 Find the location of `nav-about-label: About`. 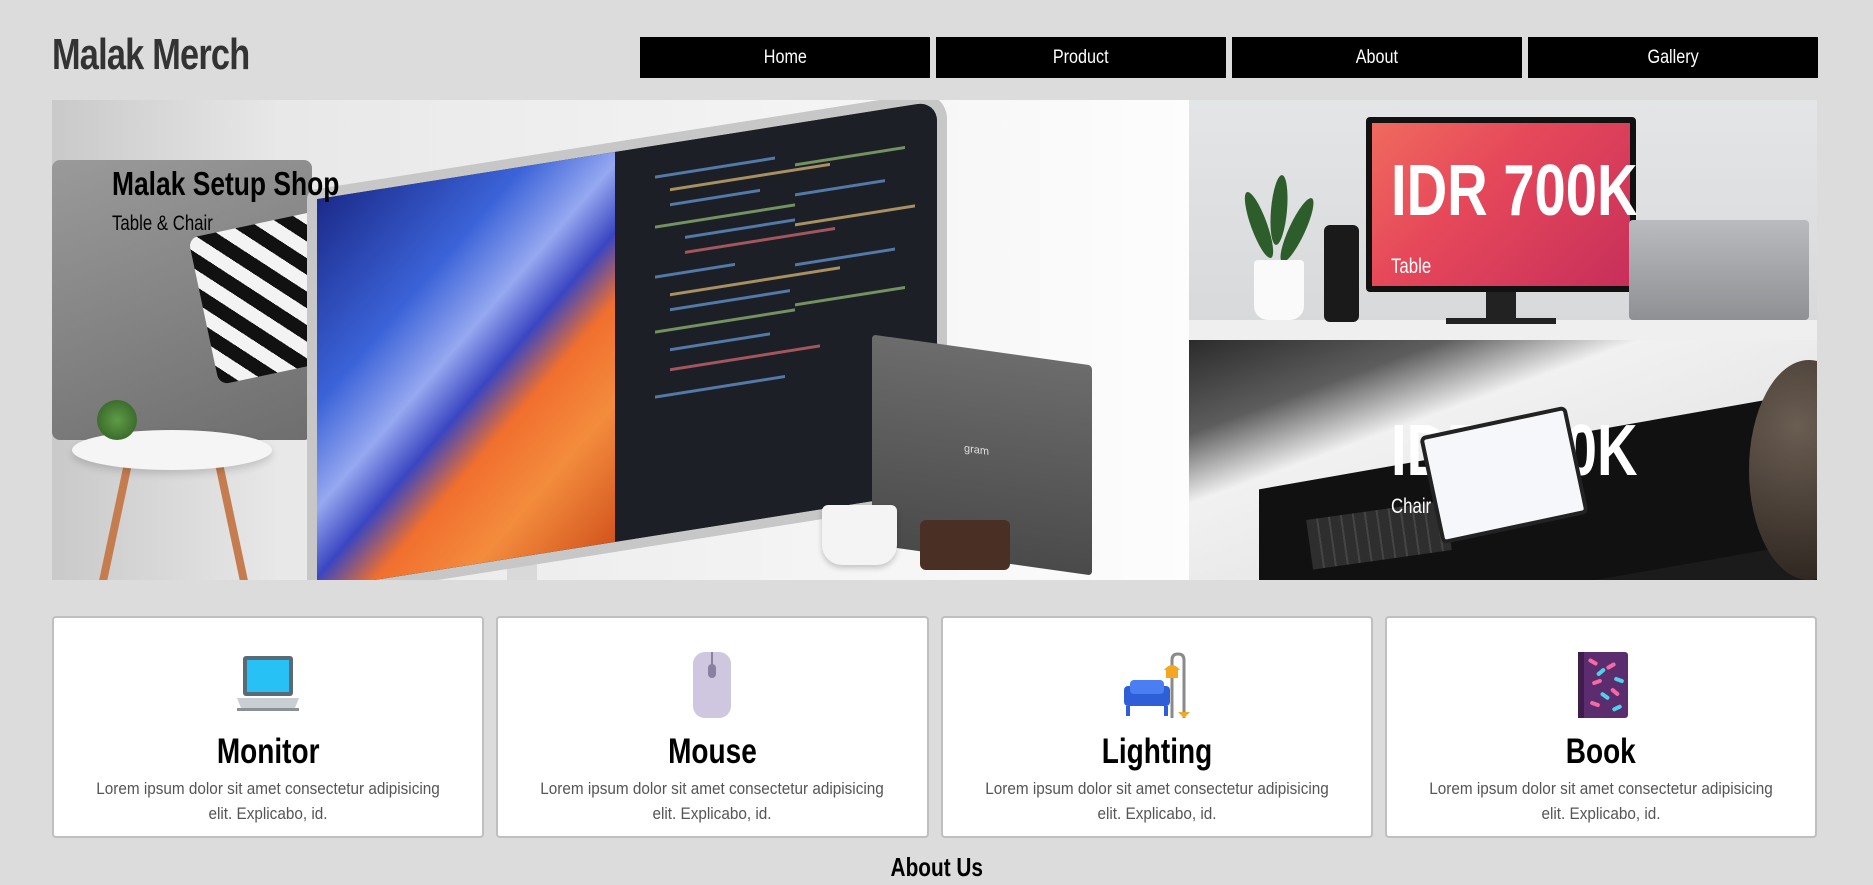

nav-about-label: About is located at coordinates (1377, 57).